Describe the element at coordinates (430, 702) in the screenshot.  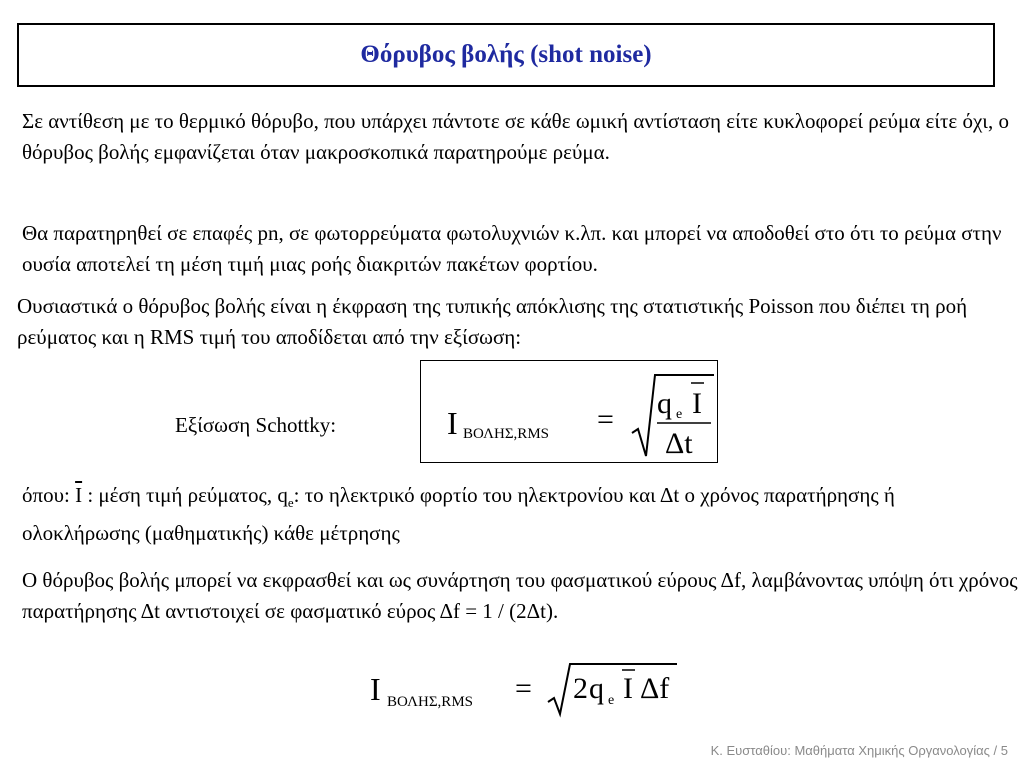
I see `eq2-lhs-subscript: ΒΟΛΗΣ,RMS` at that location.